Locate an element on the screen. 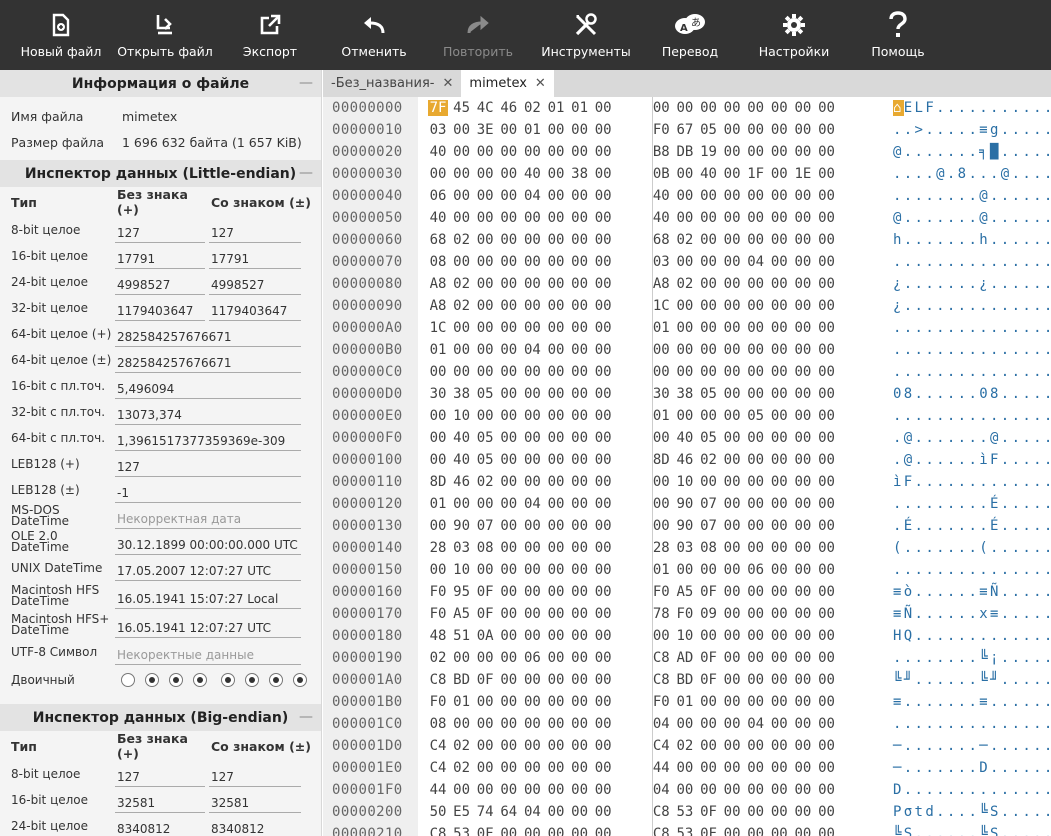 The image size is (1051, 836). signed-value-field: 1179403647 is located at coordinates (255, 310).